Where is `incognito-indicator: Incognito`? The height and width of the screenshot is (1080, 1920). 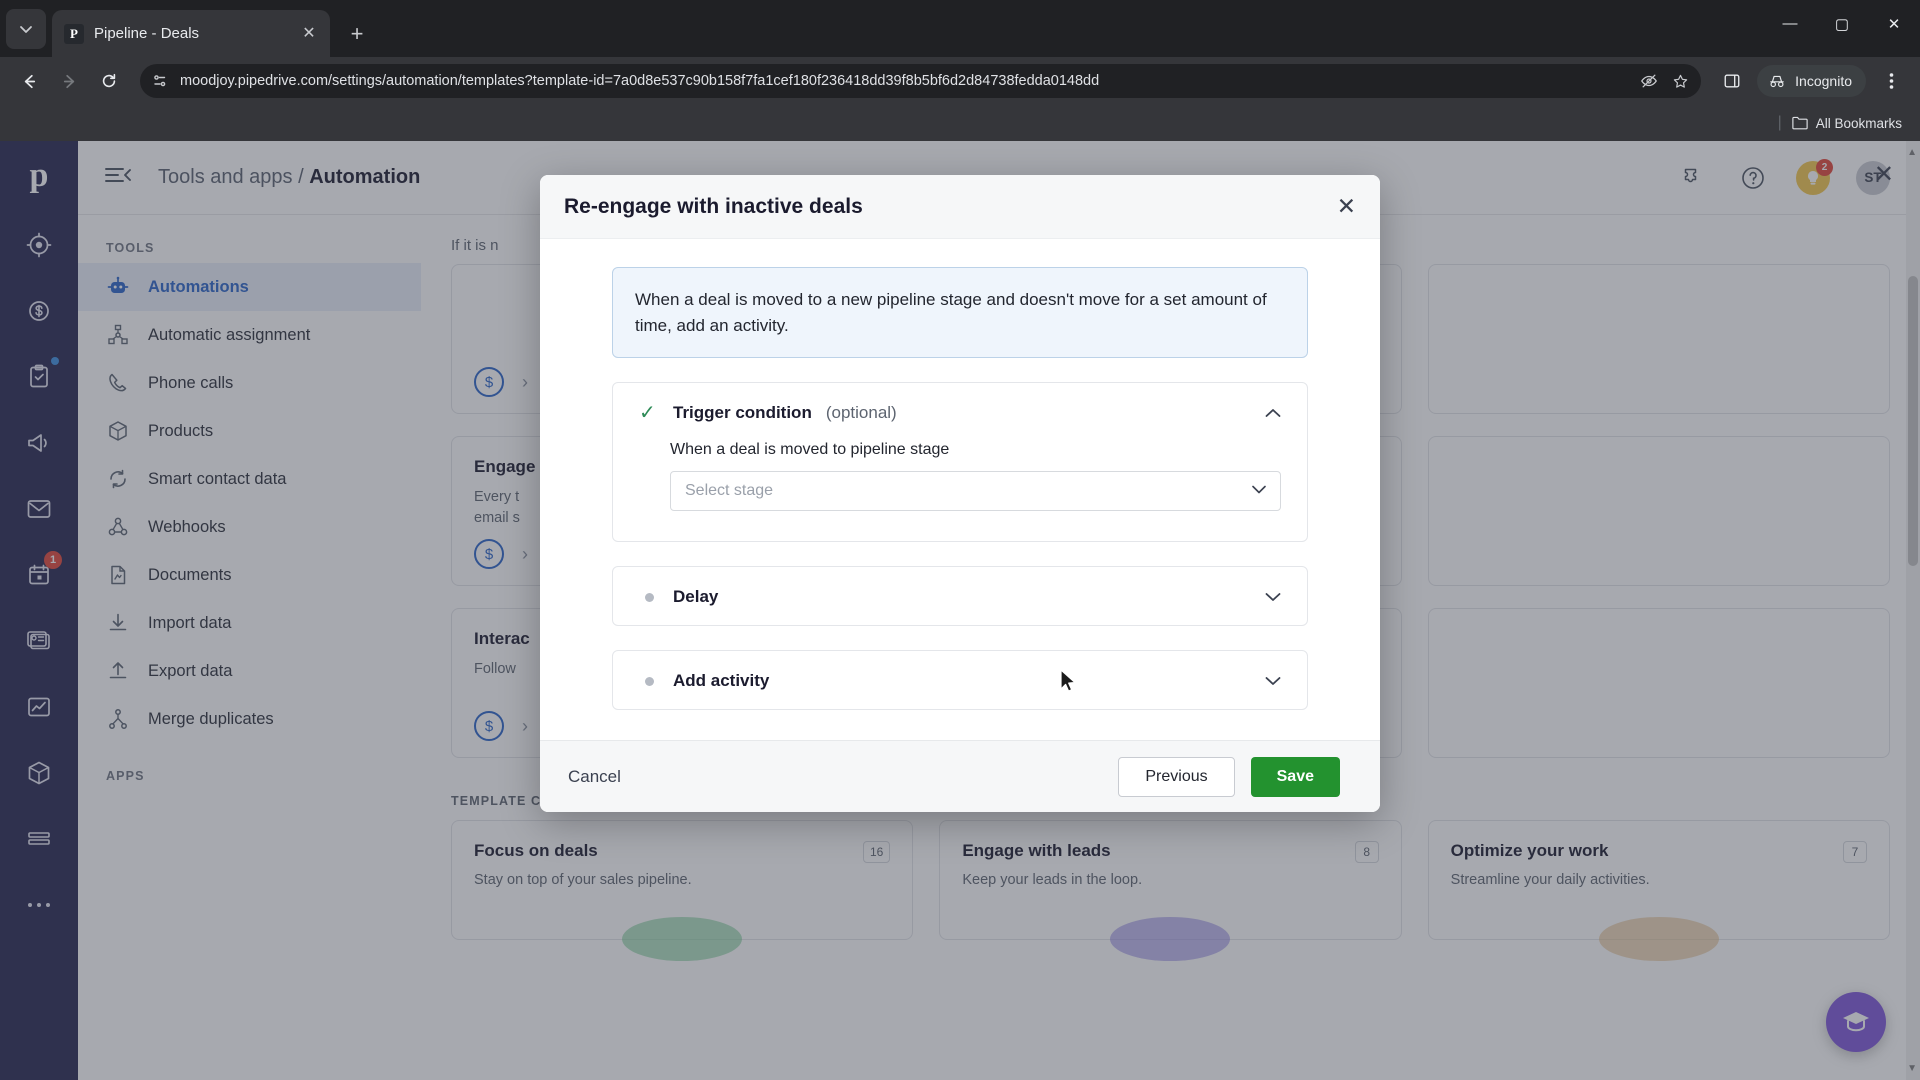
incognito-indicator: Incognito is located at coordinates (1811, 81).